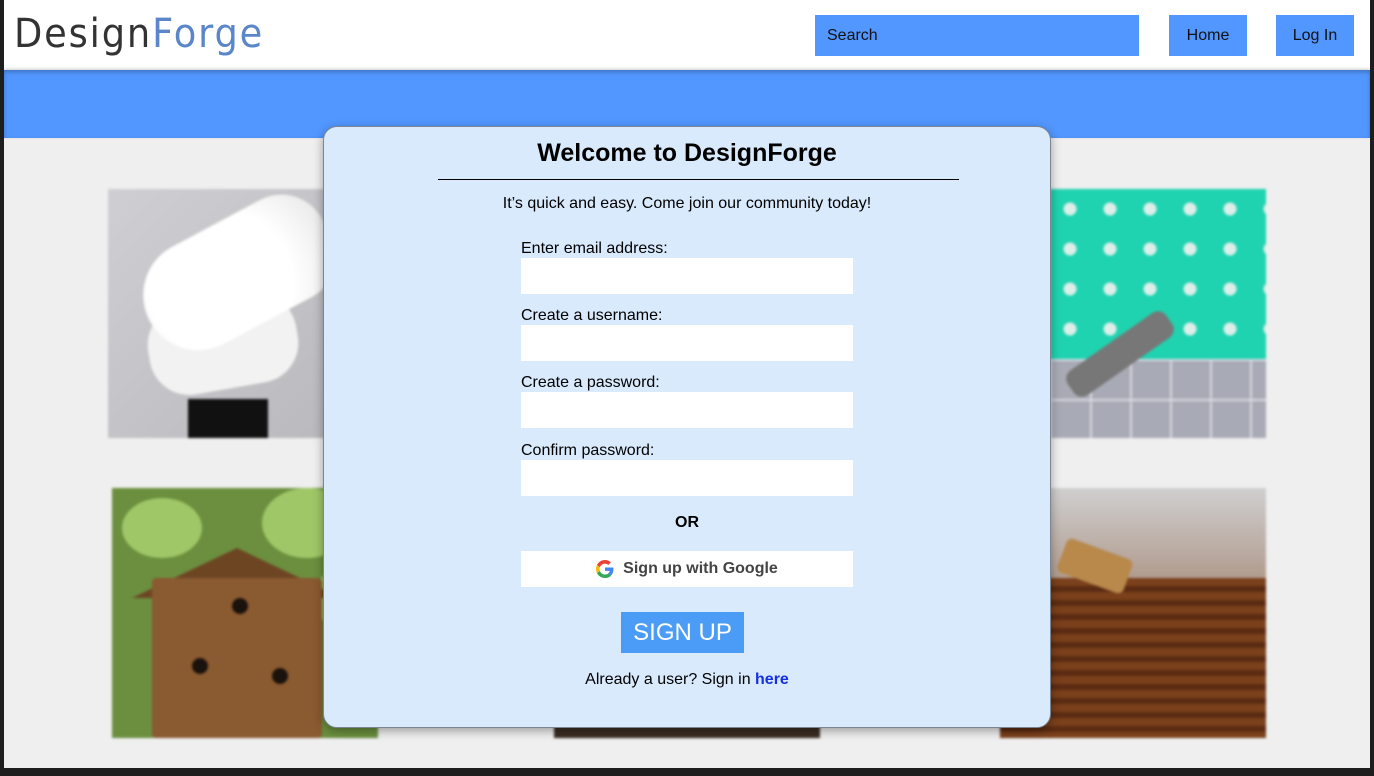  Describe the element at coordinates (687, 343) in the screenshot. I see `username-field` at that location.